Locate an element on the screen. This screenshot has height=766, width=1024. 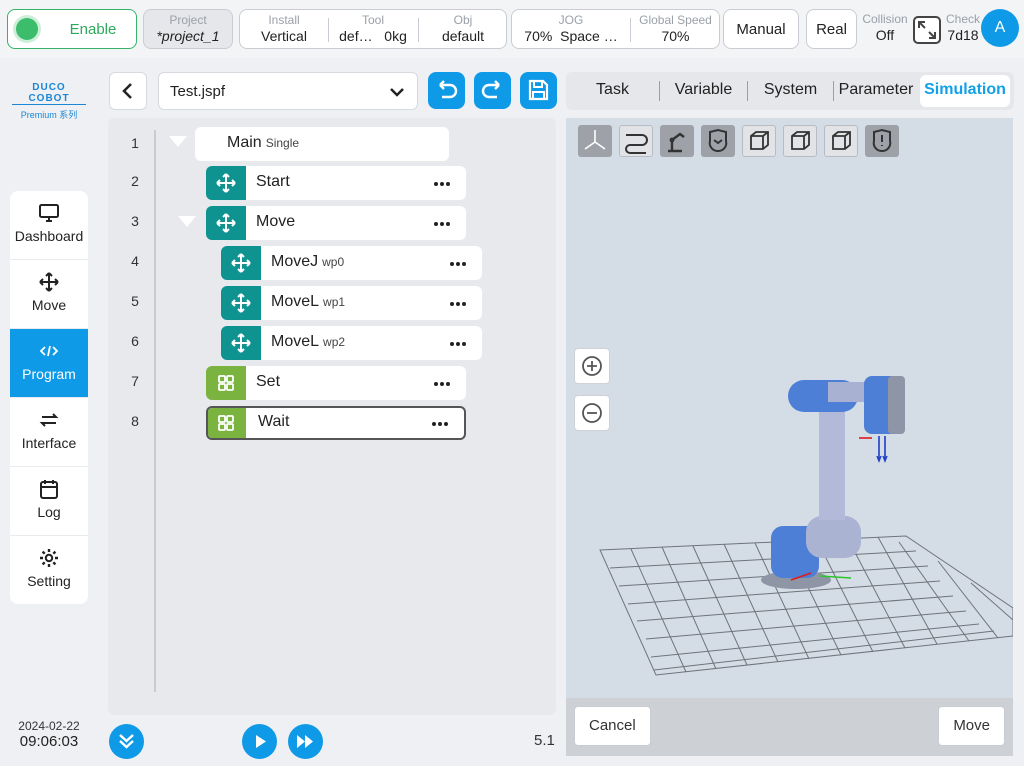
node-start-label: Start is located at coordinates (273, 181).